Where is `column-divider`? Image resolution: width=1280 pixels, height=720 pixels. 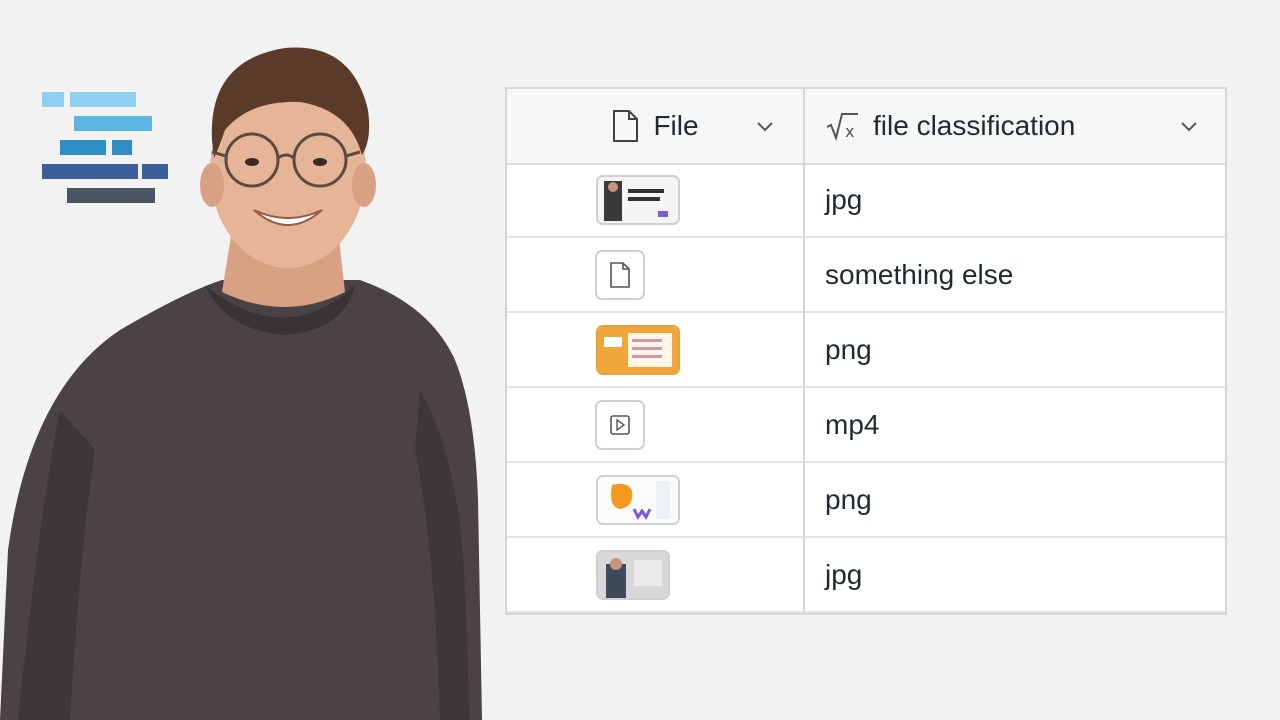 column-divider is located at coordinates (804, 351).